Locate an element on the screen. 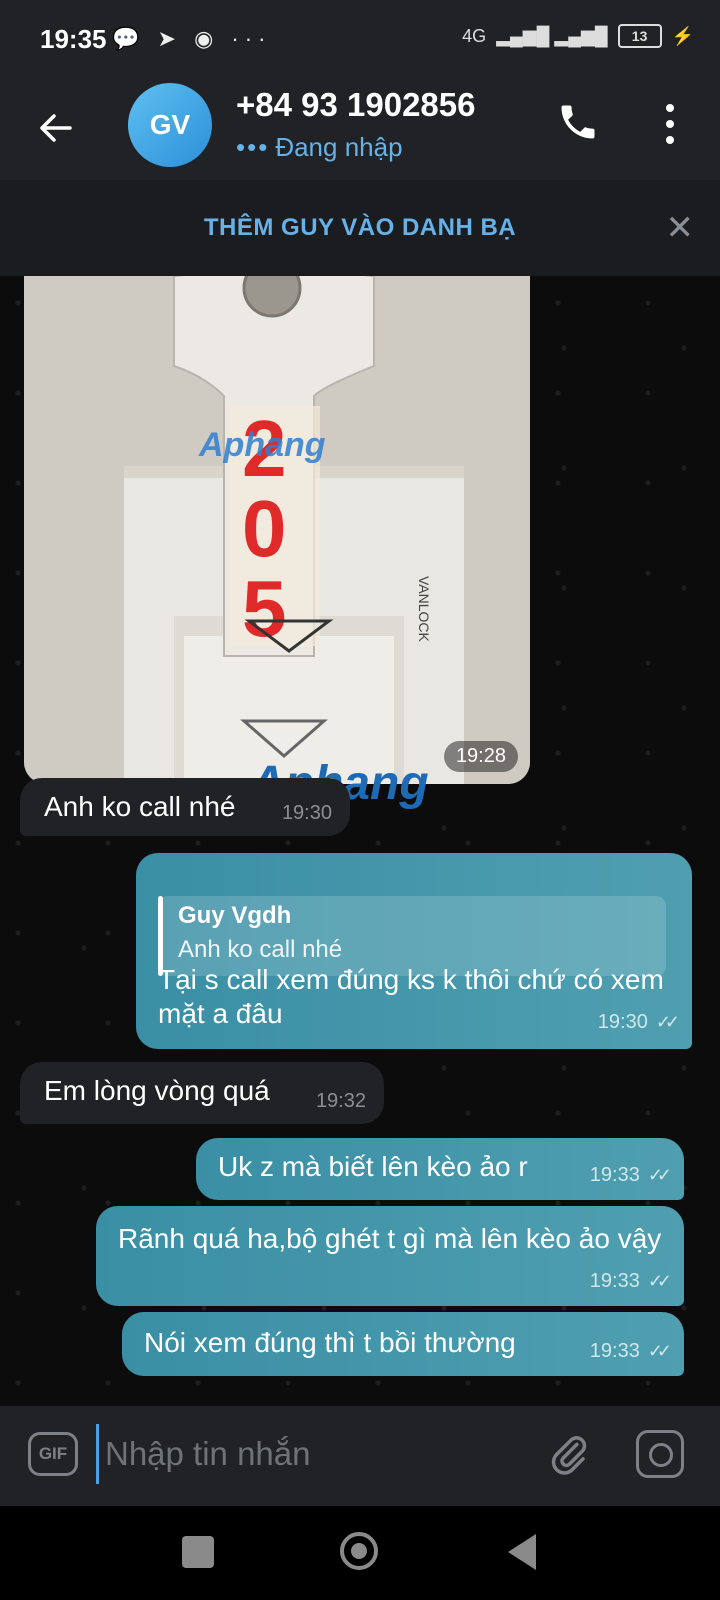  home-button is located at coordinates (359, 1551).